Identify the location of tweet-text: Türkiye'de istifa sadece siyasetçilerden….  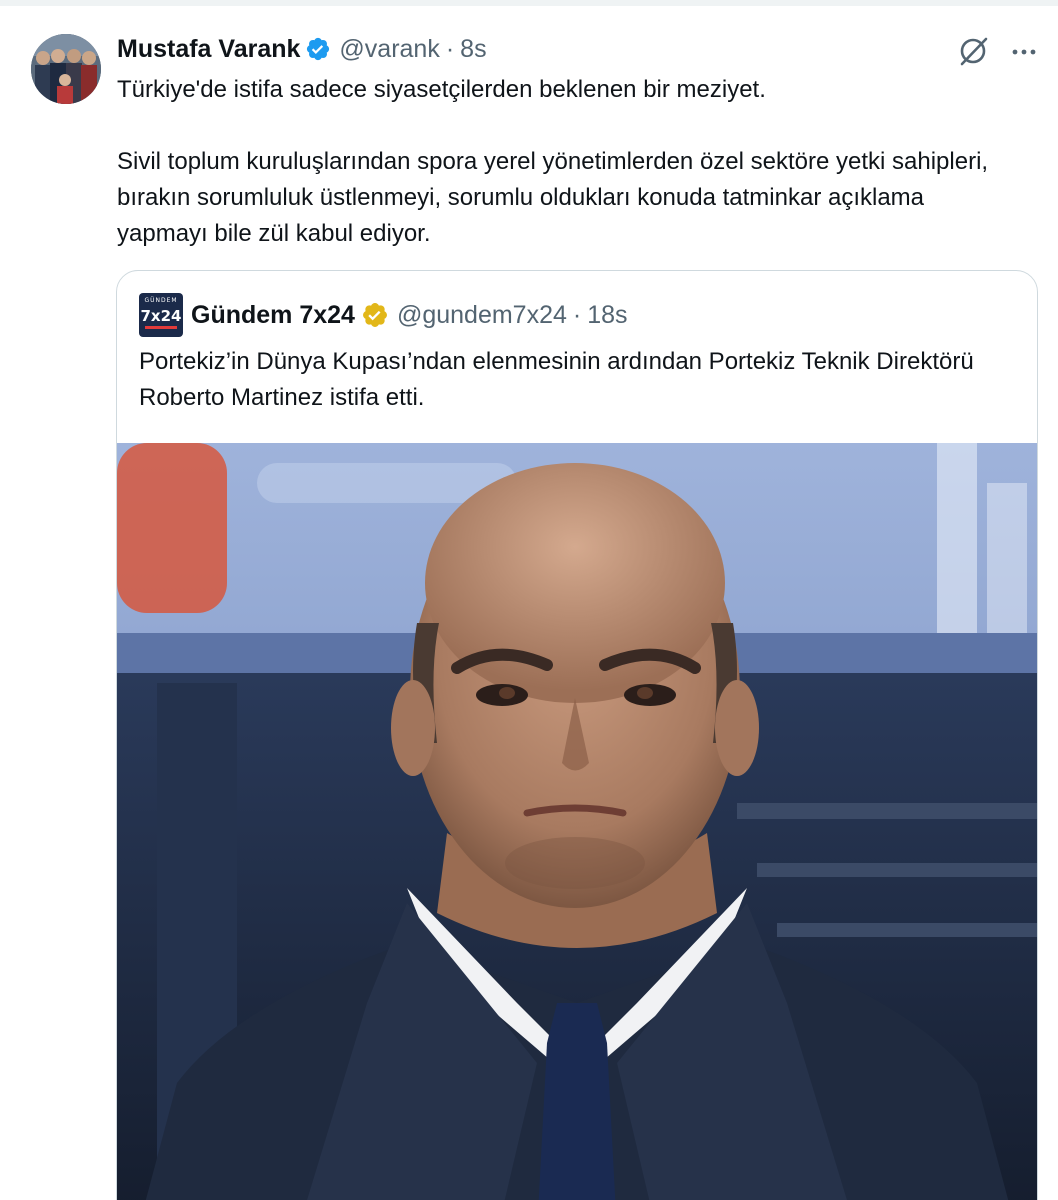
(567, 162).